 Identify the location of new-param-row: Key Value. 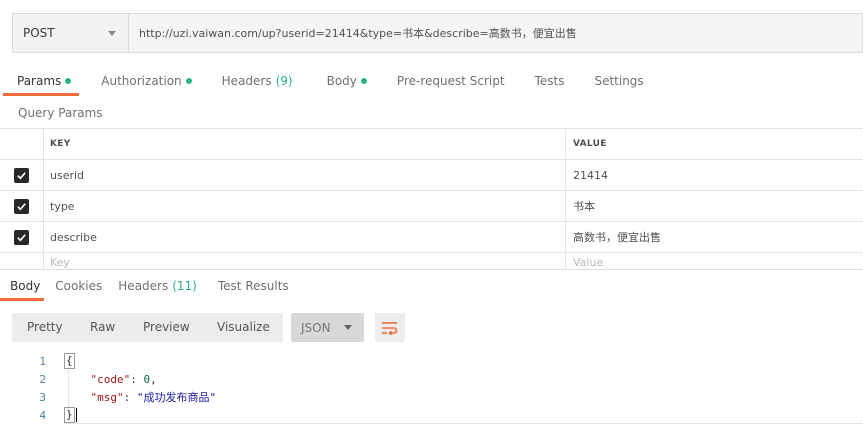
(431, 261).